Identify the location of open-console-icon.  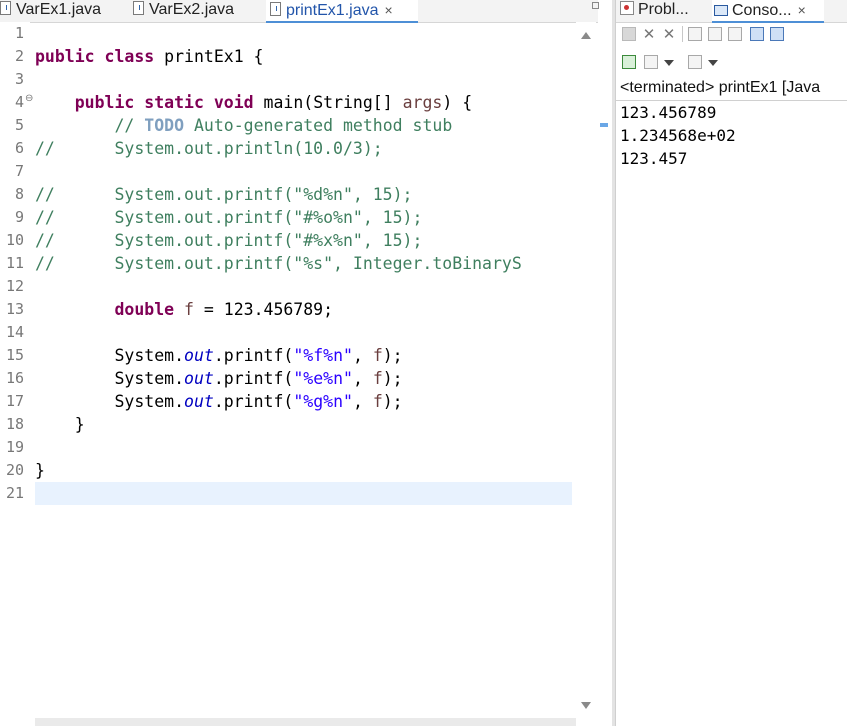
(695, 62).